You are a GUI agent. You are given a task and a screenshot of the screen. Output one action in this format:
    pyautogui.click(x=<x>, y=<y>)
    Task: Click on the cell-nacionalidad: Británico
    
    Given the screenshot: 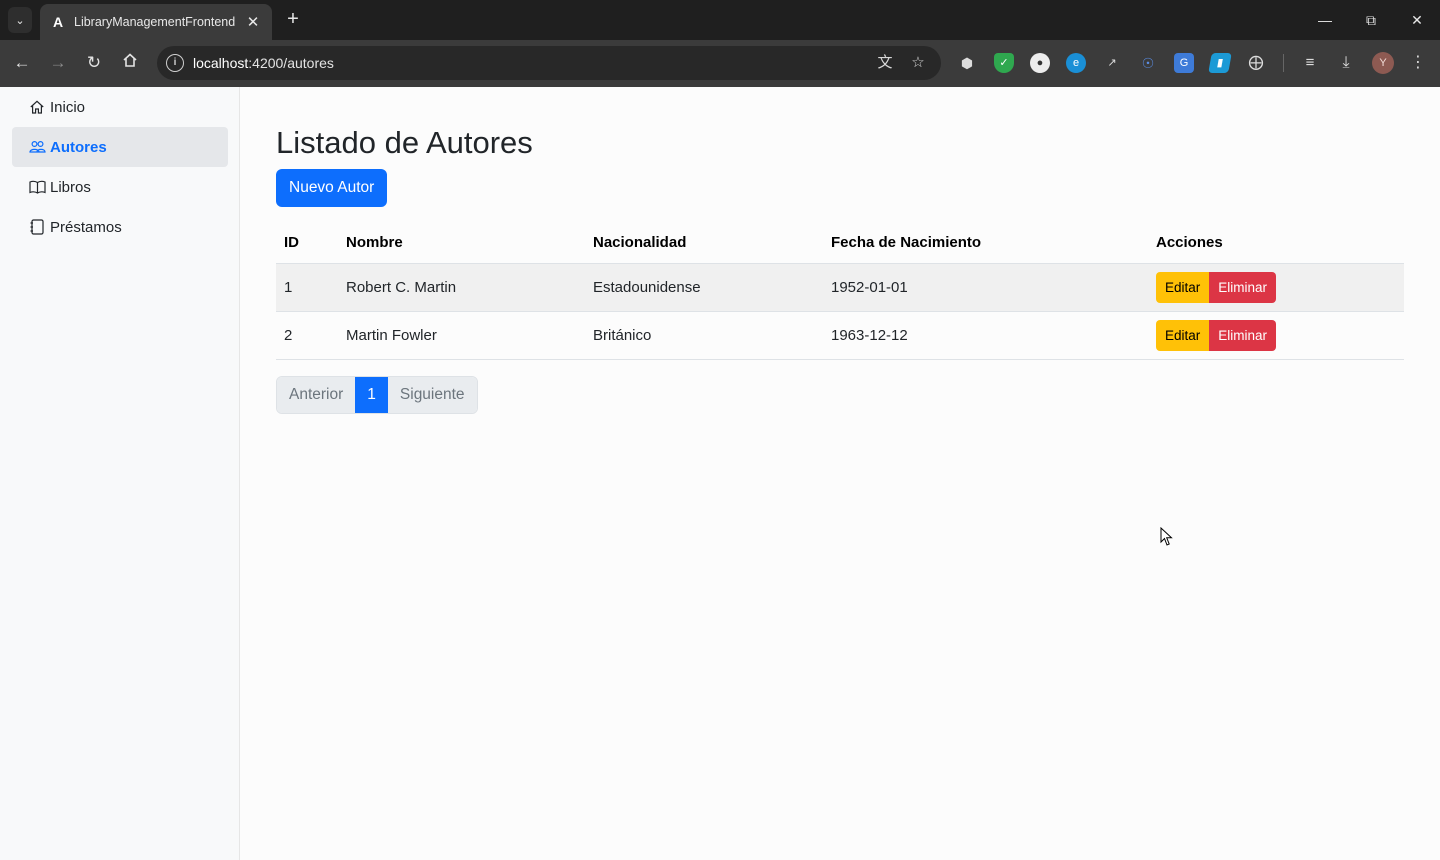 What is the action you would take?
    pyautogui.click(x=704, y=335)
    